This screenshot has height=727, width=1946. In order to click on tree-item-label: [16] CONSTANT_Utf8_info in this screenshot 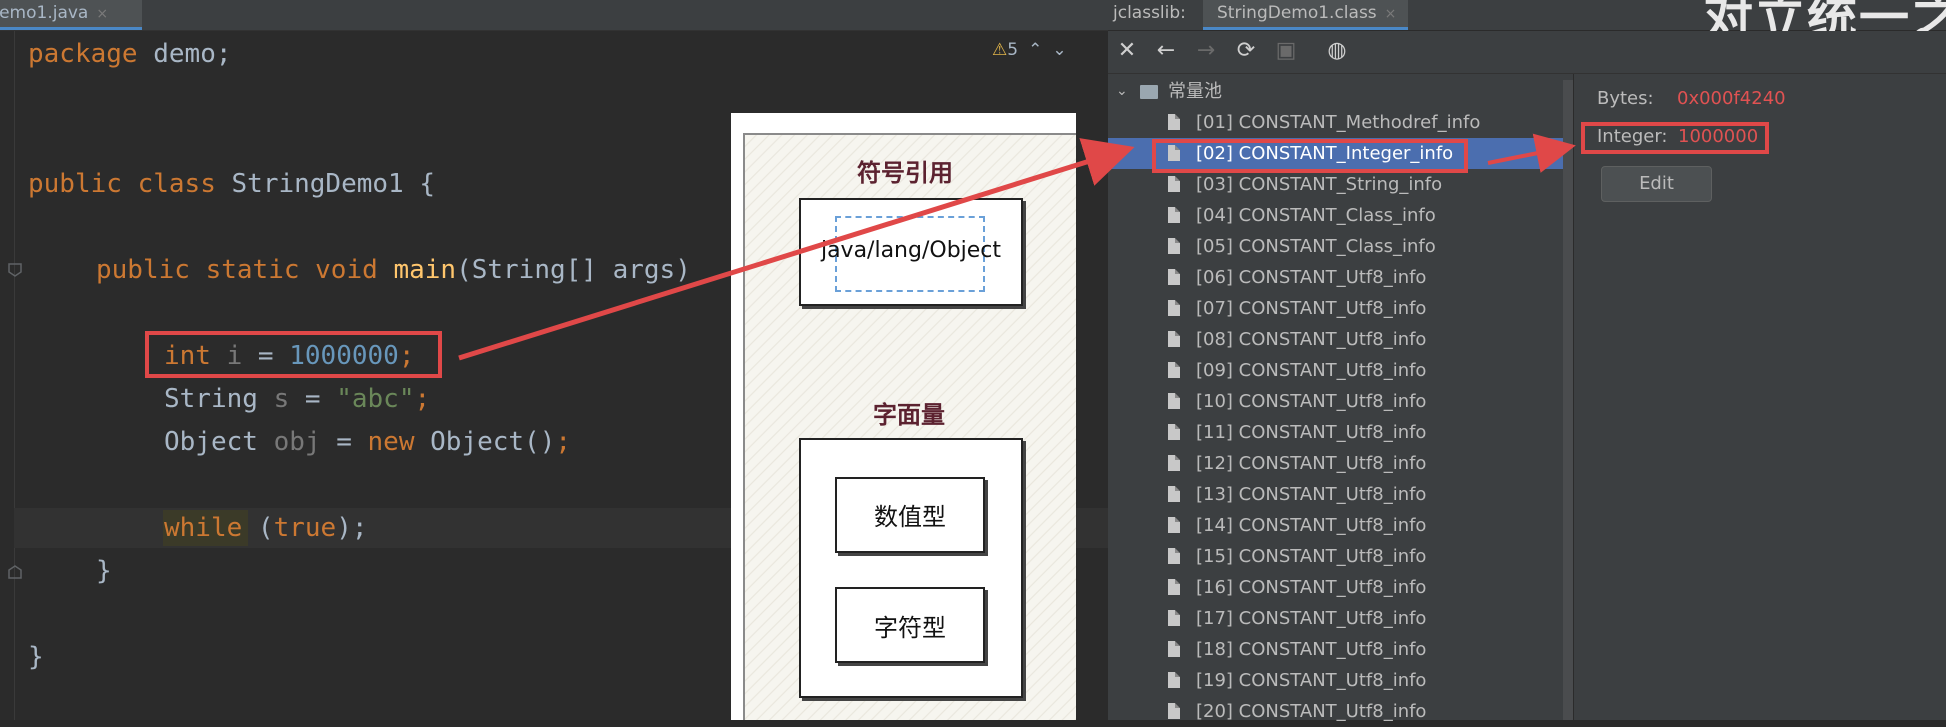, I will do `click(1311, 587)`.